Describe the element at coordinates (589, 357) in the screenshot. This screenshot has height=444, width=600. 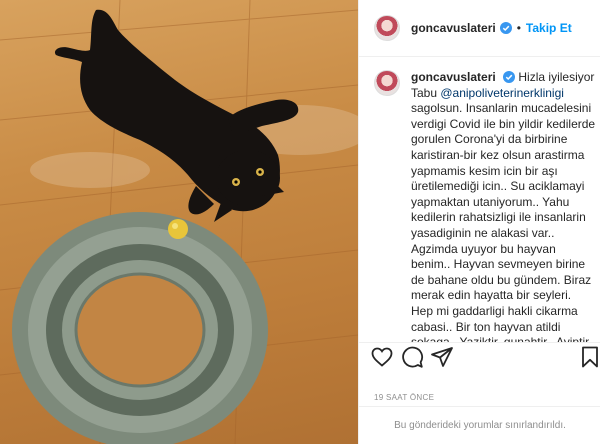
I see `bookmark-icon` at that location.